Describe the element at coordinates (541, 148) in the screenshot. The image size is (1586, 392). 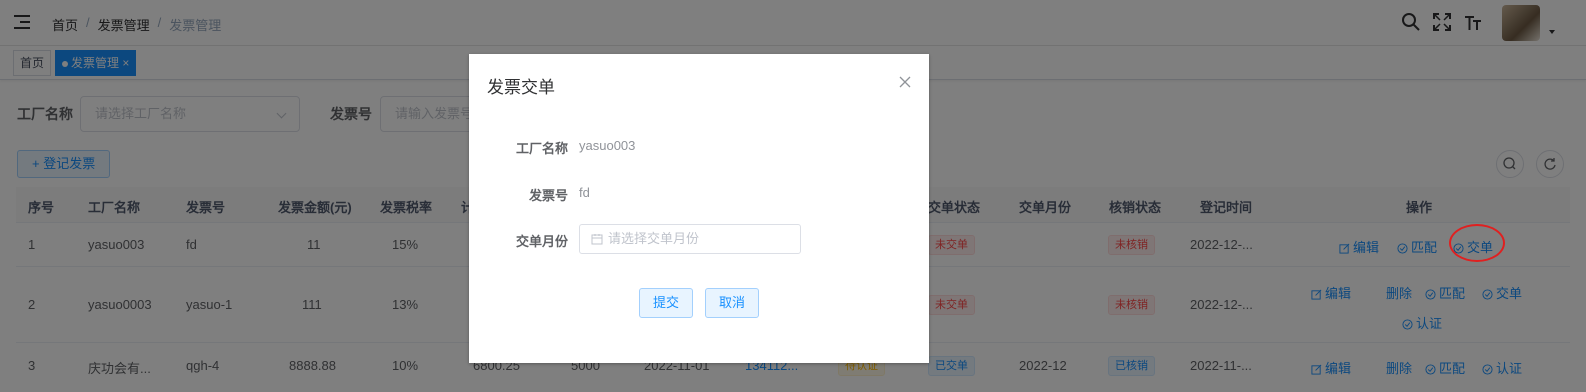
I see `dialog-factory-label: 工厂名称` at that location.